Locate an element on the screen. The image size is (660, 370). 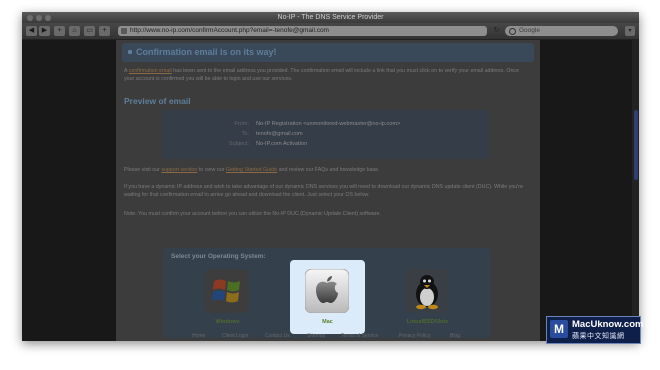
footer-link-contact-us: Contact Us is located at coordinates (277, 336).